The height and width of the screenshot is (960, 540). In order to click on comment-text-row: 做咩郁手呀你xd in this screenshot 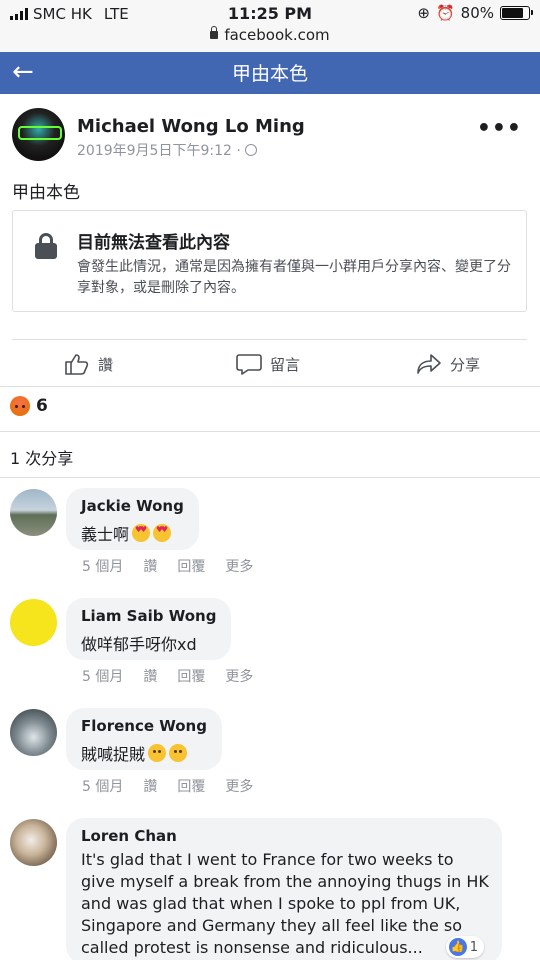, I will do `click(148, 643)`.